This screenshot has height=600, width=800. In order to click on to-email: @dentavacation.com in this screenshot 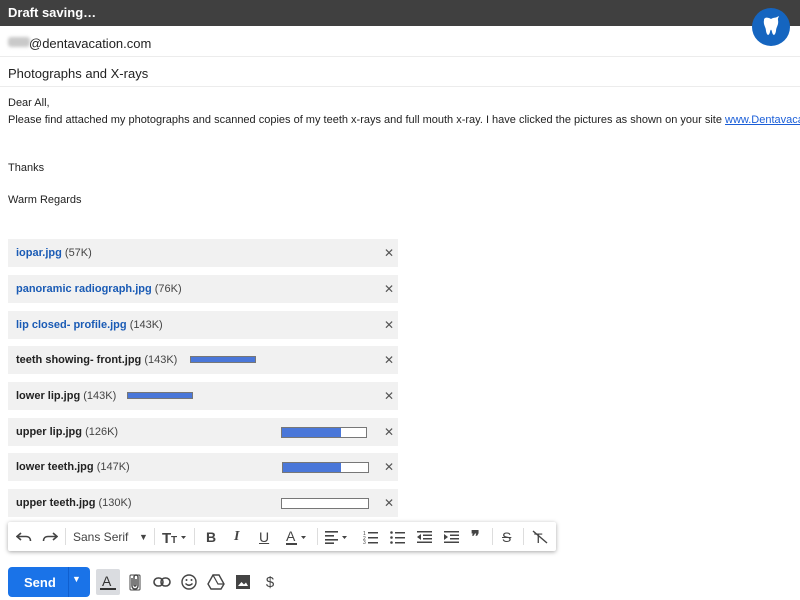, I will do `click(90, 43)`.